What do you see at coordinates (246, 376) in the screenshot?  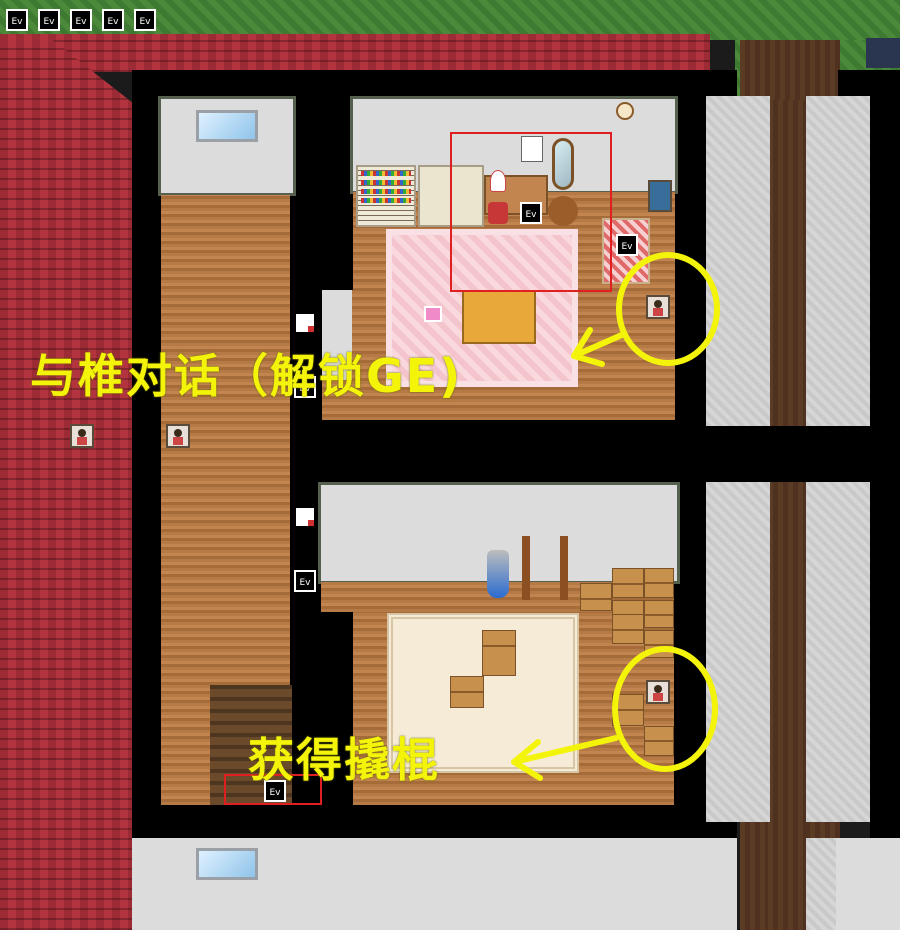 I see `talk-annotation-label: 与椎对话（解锁GE)` at bounding box center [246, 376].